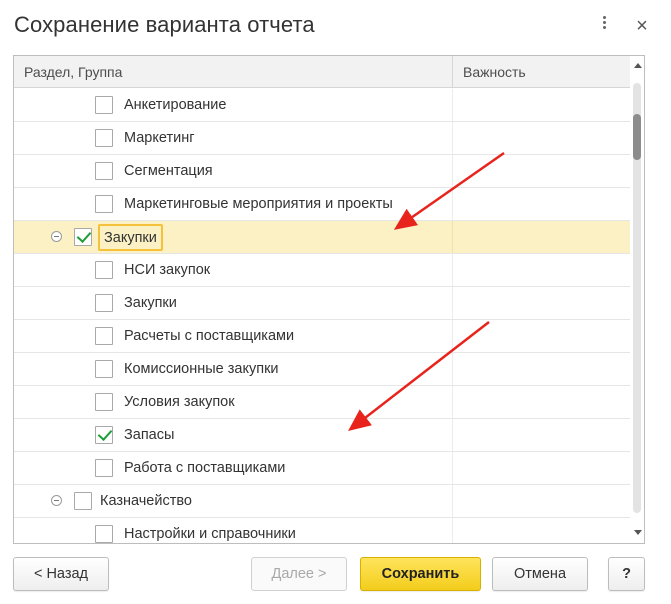 The width and height of the screenshot is (671, 604). What do you see at coordinates (322, 435) in the screenshot?
I see `tree-row: Запасы` at bounding box center [322, 435].